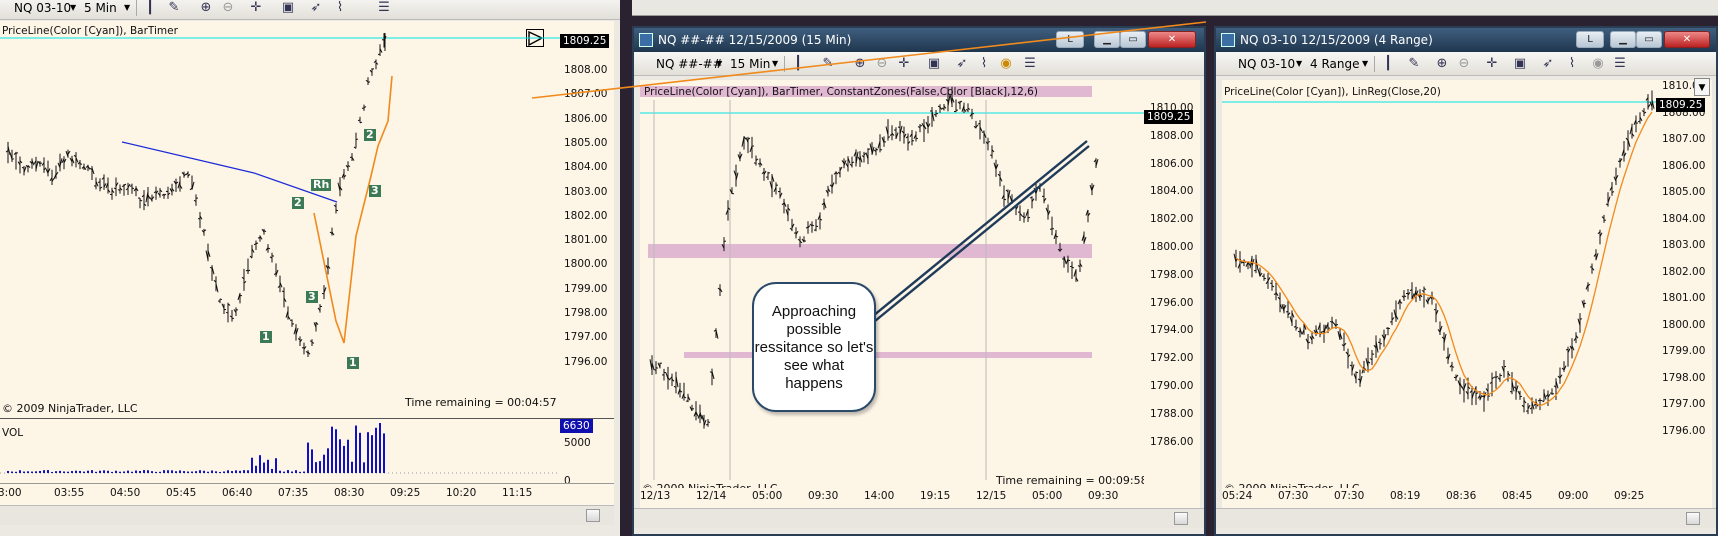 This screenshot has width=1718, height=536. Describe the element at coordinates (577, 443) in the screenshot. I see `volume-tick: 5000` at that location.